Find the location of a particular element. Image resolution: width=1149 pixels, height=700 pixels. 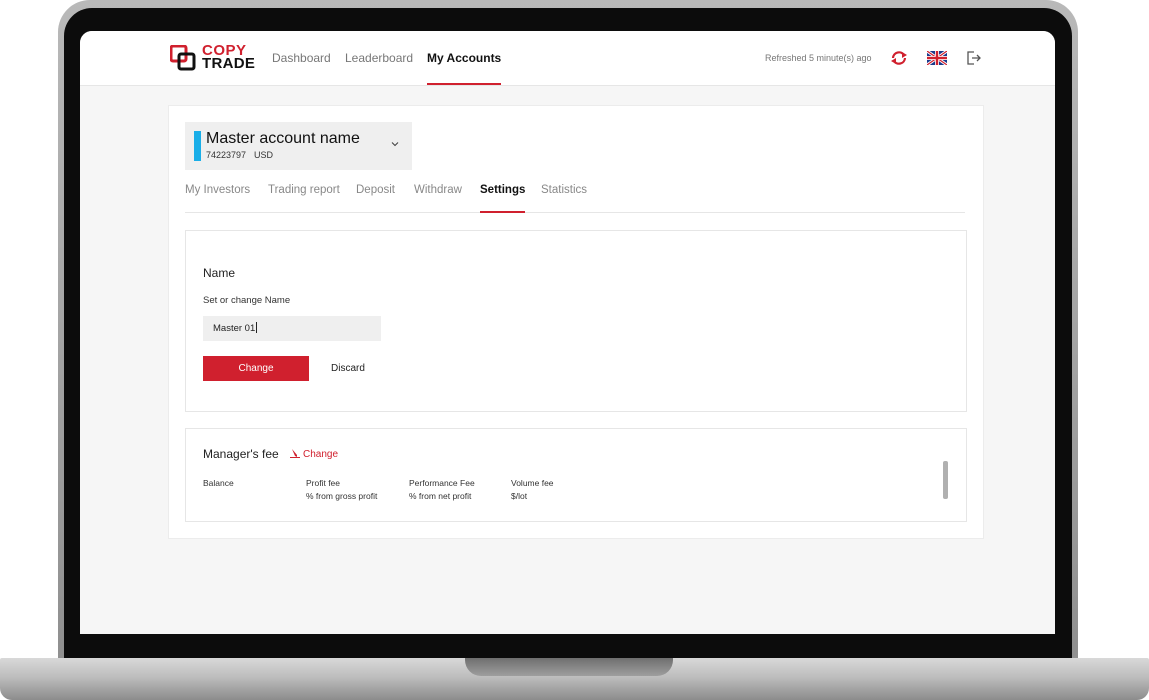

fee-col-header: Profit fee is located at coordinates (323, 483).